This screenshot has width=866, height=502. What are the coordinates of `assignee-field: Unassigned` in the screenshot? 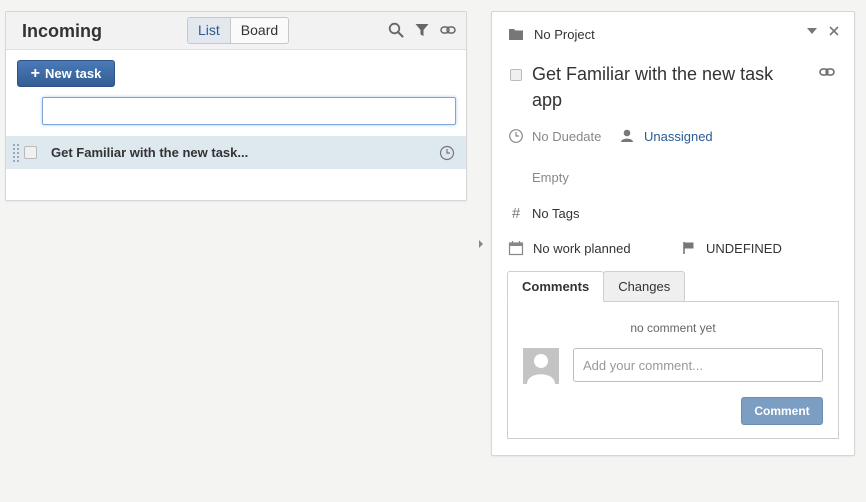 It's located at (666, 136).